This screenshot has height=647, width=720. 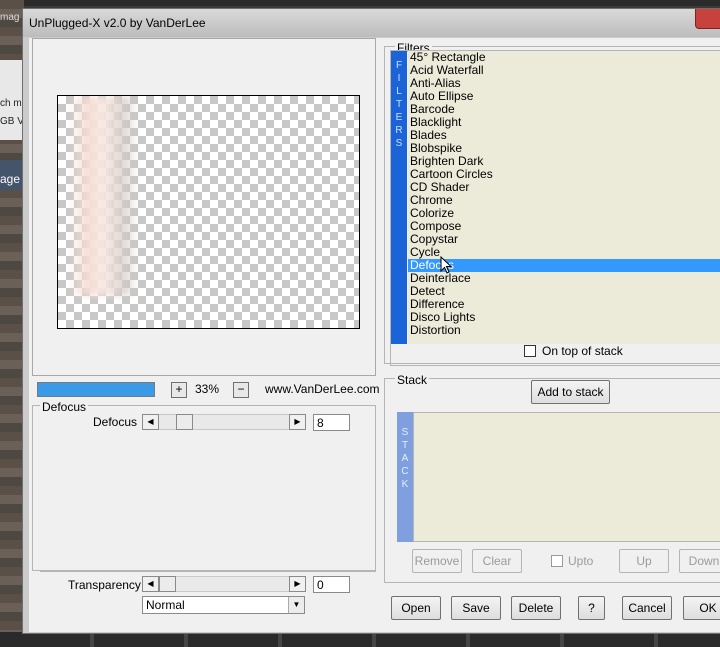 I want to click on progress-bar, so click(x=96, y=389).